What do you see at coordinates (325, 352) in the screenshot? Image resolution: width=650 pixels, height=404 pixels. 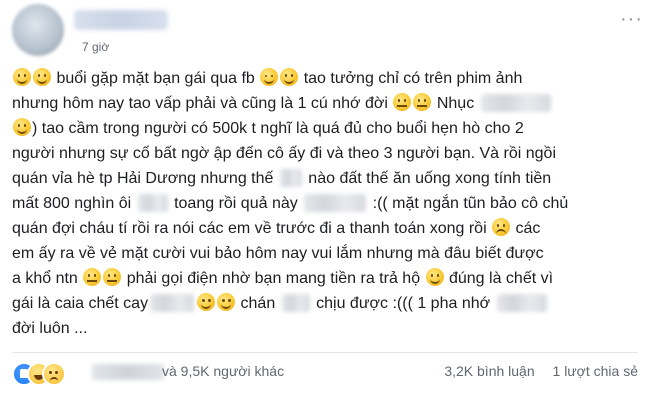 I see `divider` at bounding box center [325, 352].